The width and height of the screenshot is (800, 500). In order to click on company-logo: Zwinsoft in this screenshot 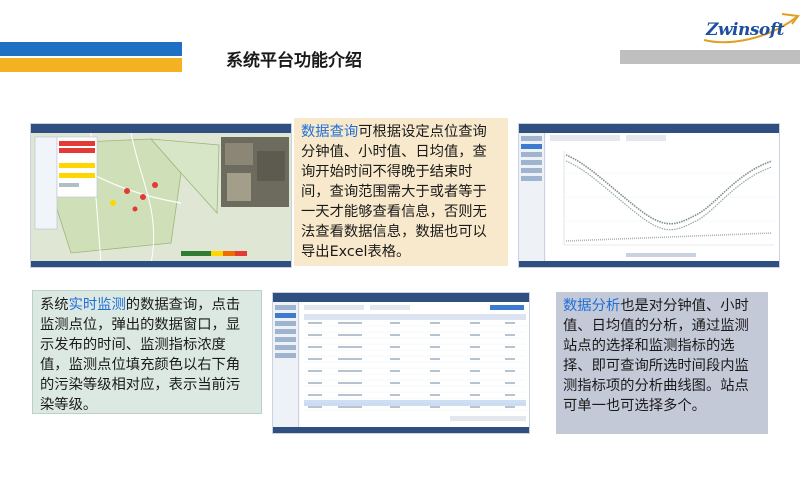, I will do `click(751, 28)`.